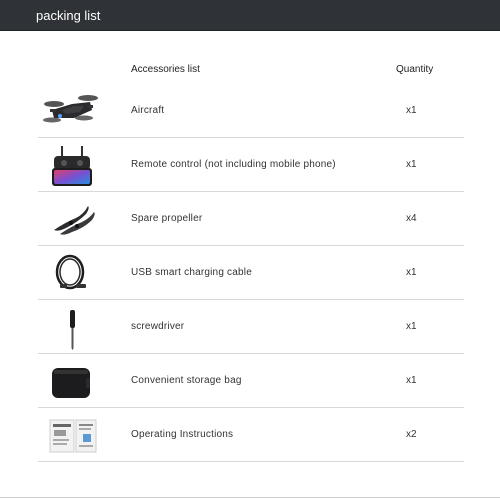 The image size is (500, 500). What do you see at coordinates (251, 381) in the screenshot?
I see `list-item: Convenient storage bag x1` at bounding box center [251, 381].